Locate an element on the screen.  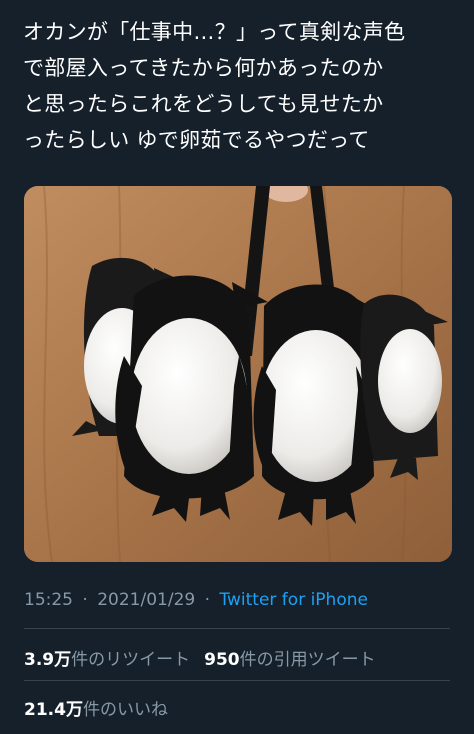
tweet-meta: 15:25 · 2021/01/29 · Twitter for iPhone is located at coordinates (196, 600).